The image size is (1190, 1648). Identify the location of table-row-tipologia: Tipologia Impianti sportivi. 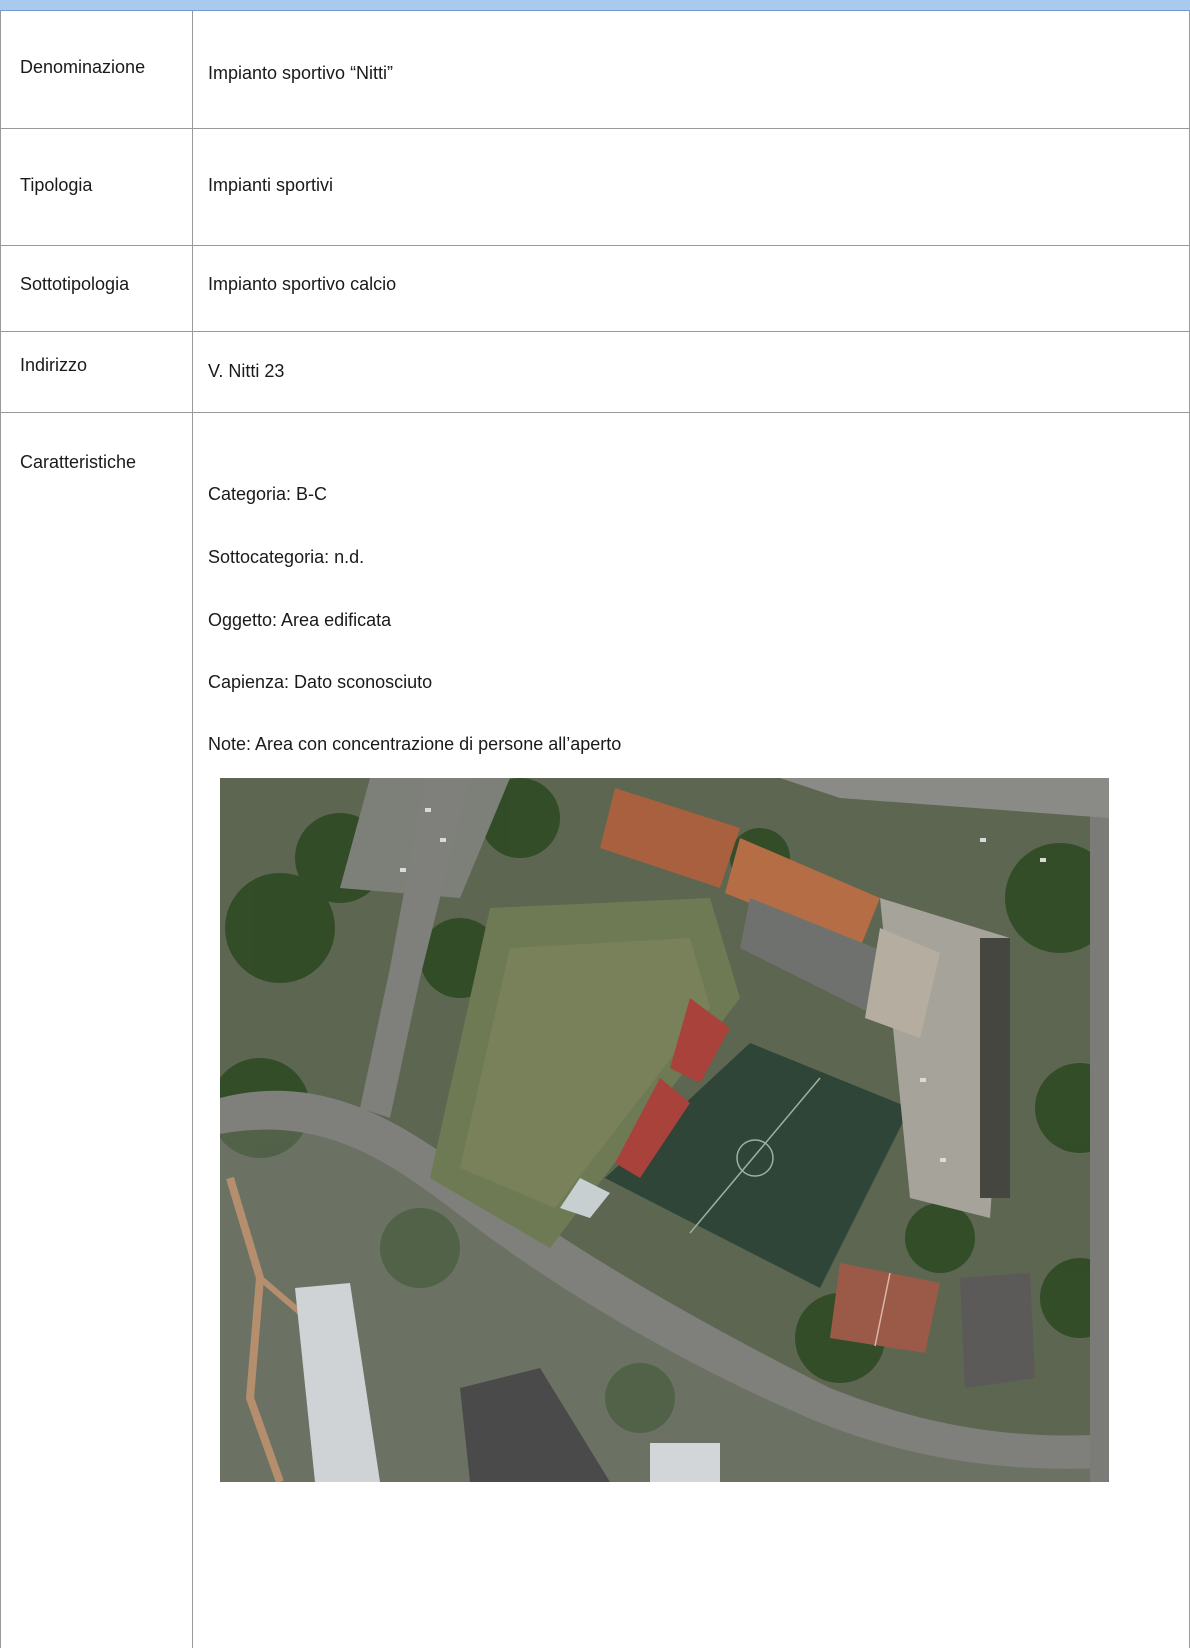
(595, 187).